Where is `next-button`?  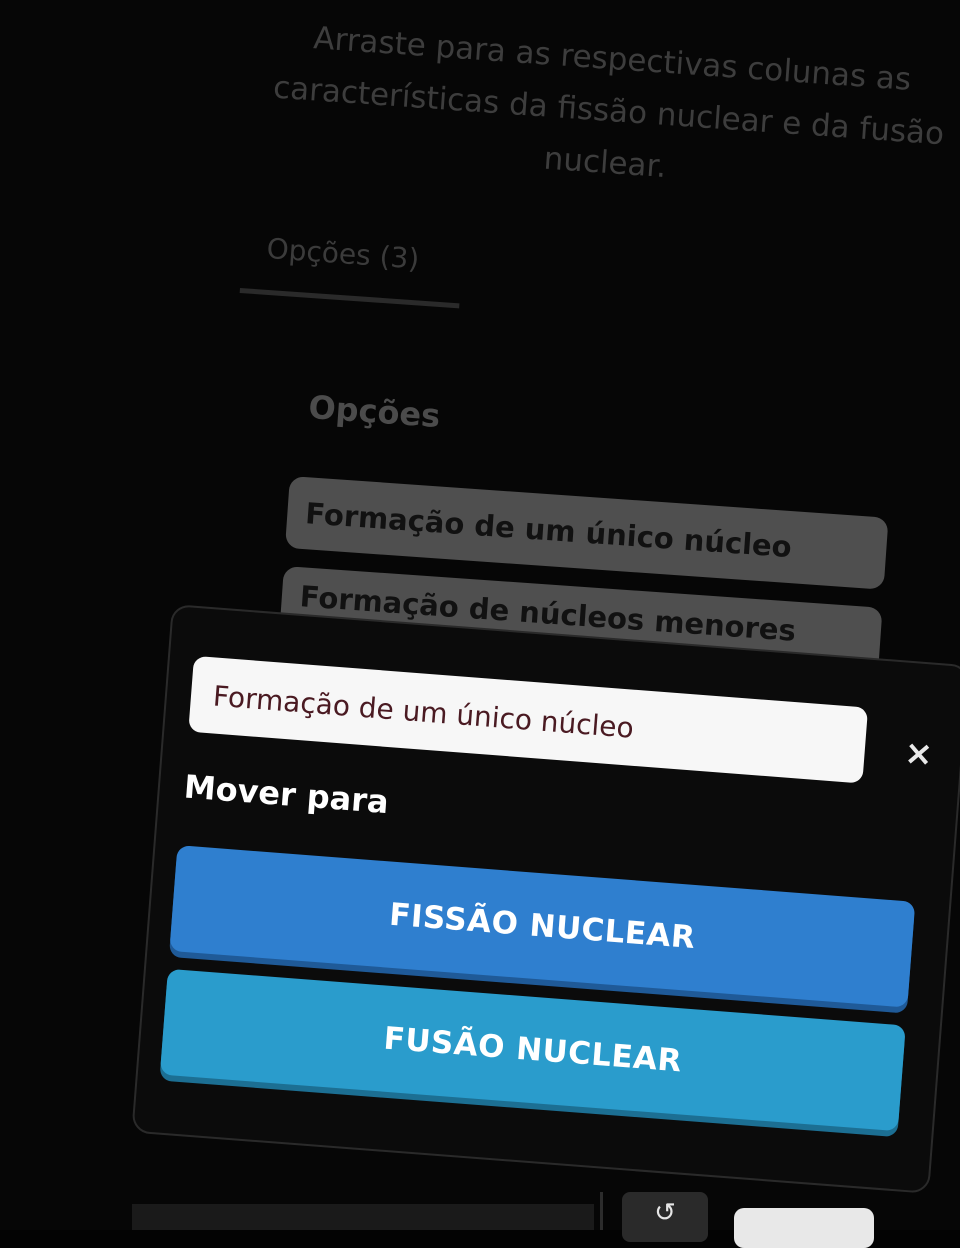
next-button is located at coordinates (804, 1228).